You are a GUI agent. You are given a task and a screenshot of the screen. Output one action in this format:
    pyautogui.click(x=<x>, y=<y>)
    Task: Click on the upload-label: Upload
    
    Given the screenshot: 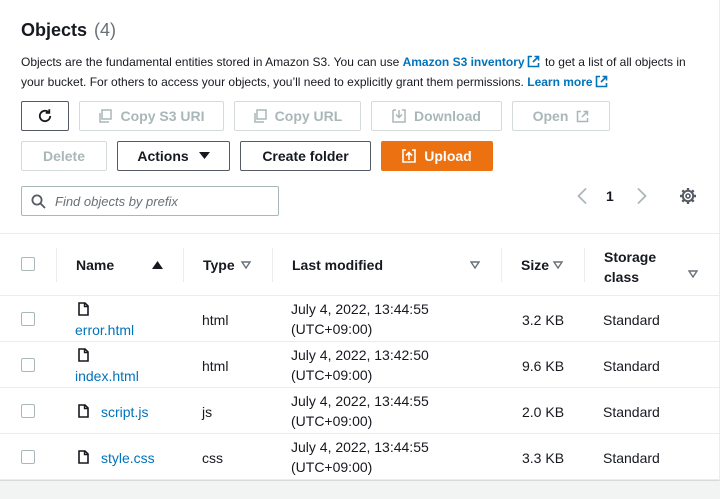 What is the action you would take?
    pyautogui.click(x=448, y=156)
    